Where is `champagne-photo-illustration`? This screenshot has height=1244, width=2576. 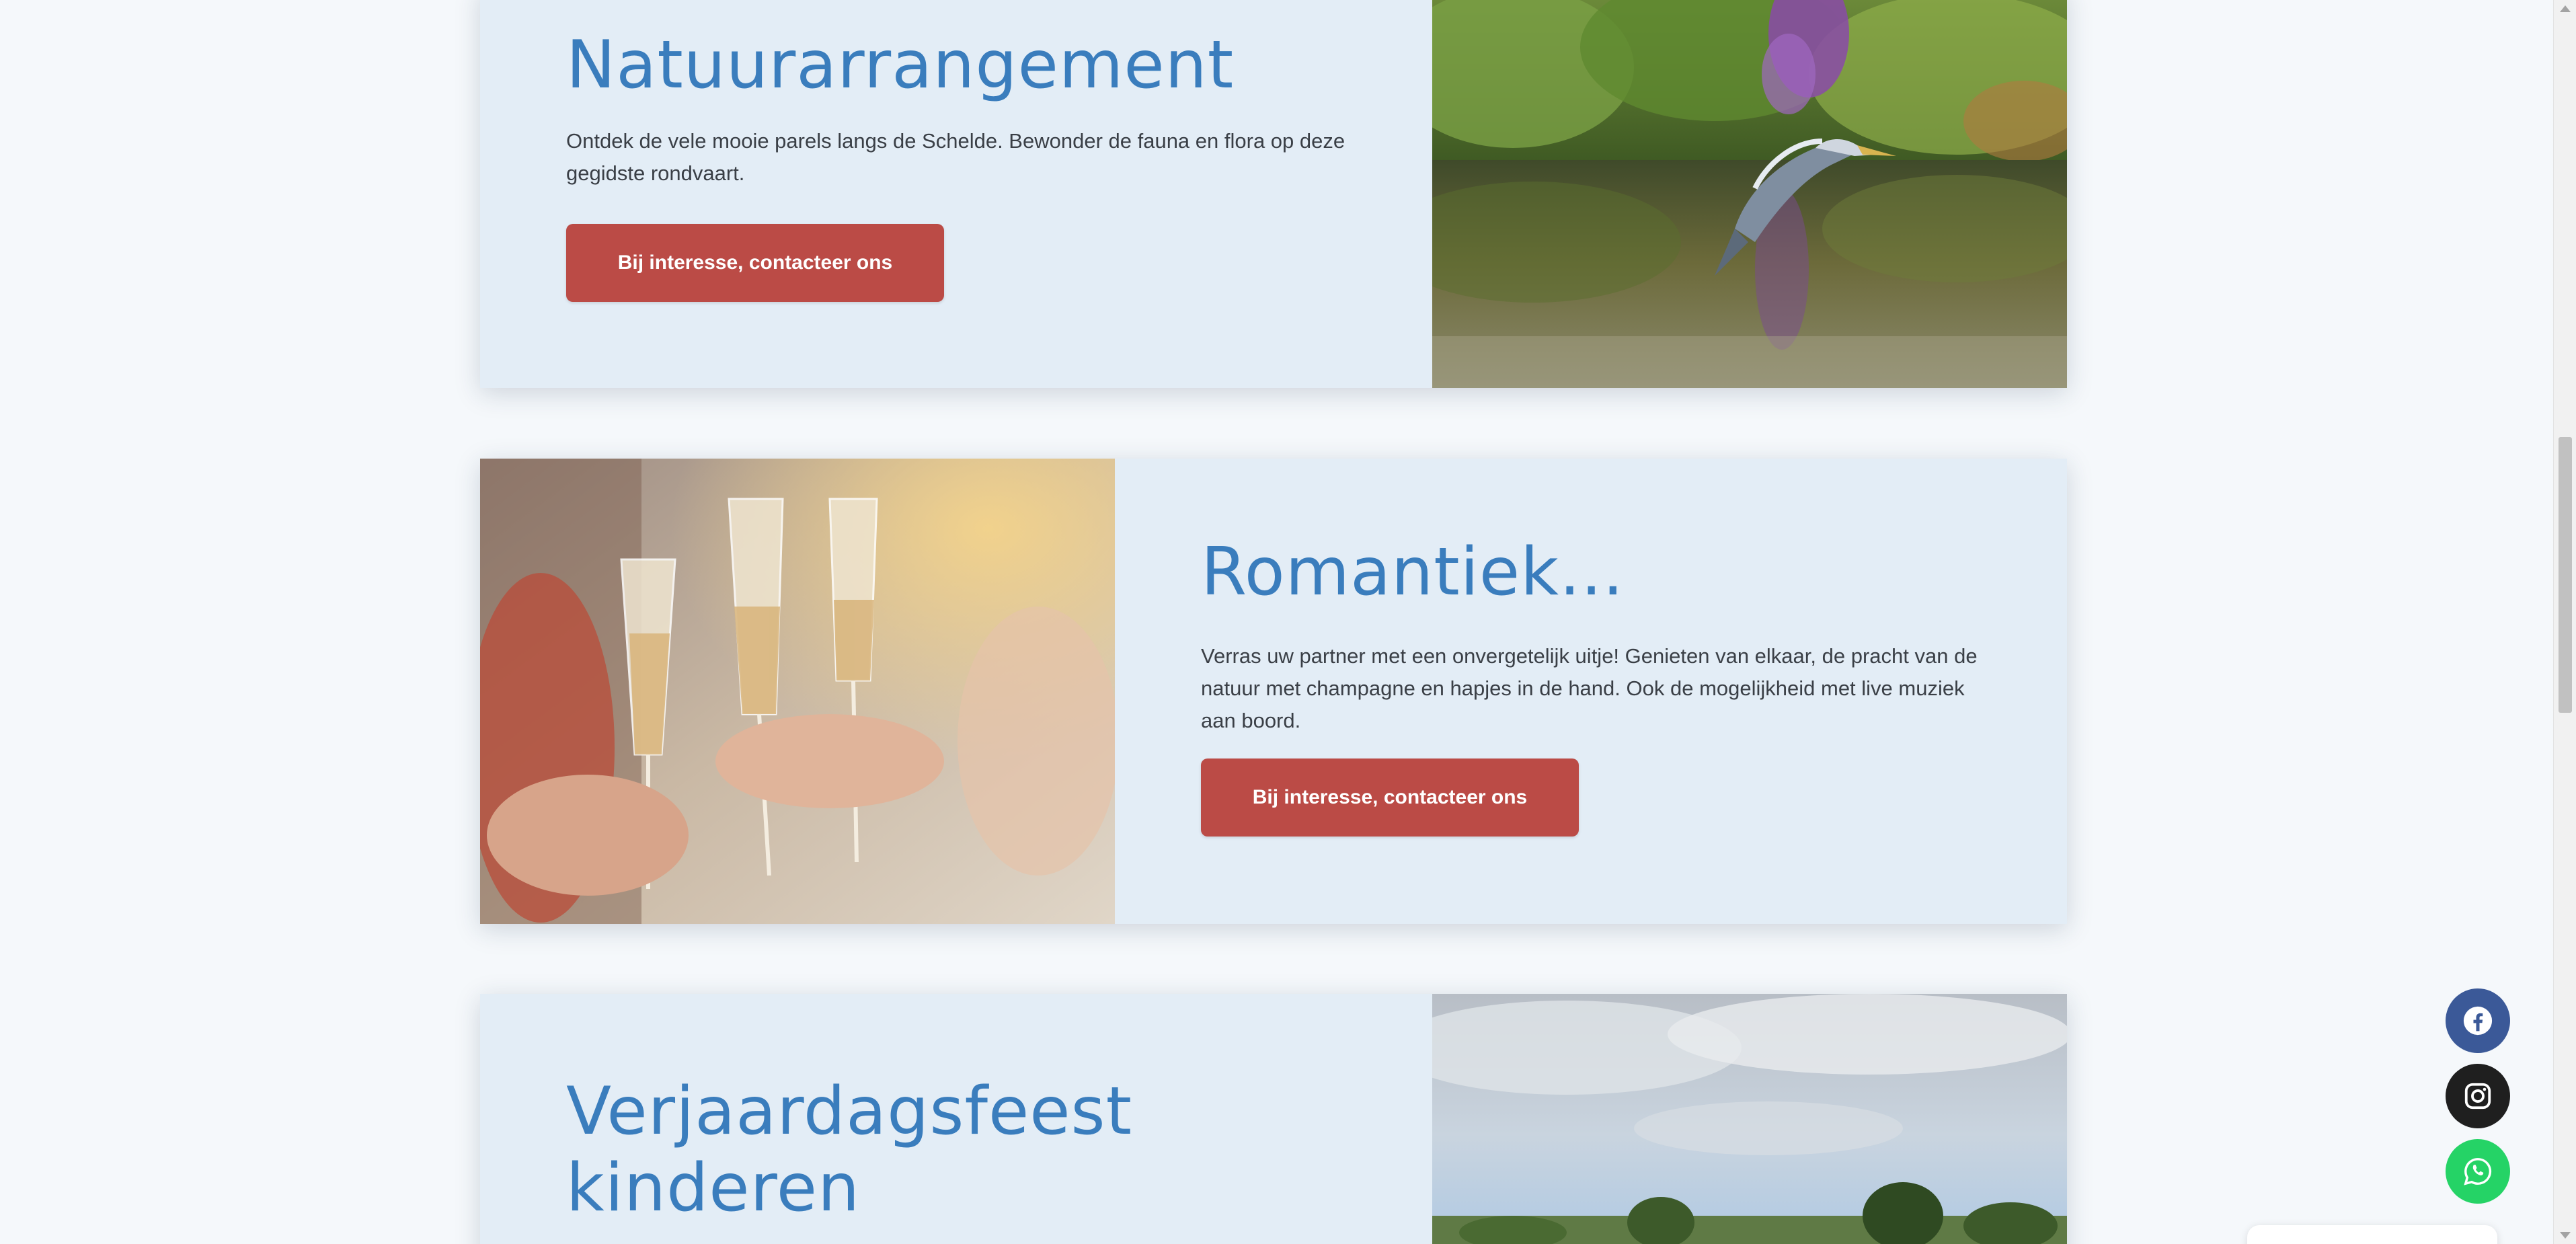
champagne-photo-illustration is located at coordinates (798, 691).